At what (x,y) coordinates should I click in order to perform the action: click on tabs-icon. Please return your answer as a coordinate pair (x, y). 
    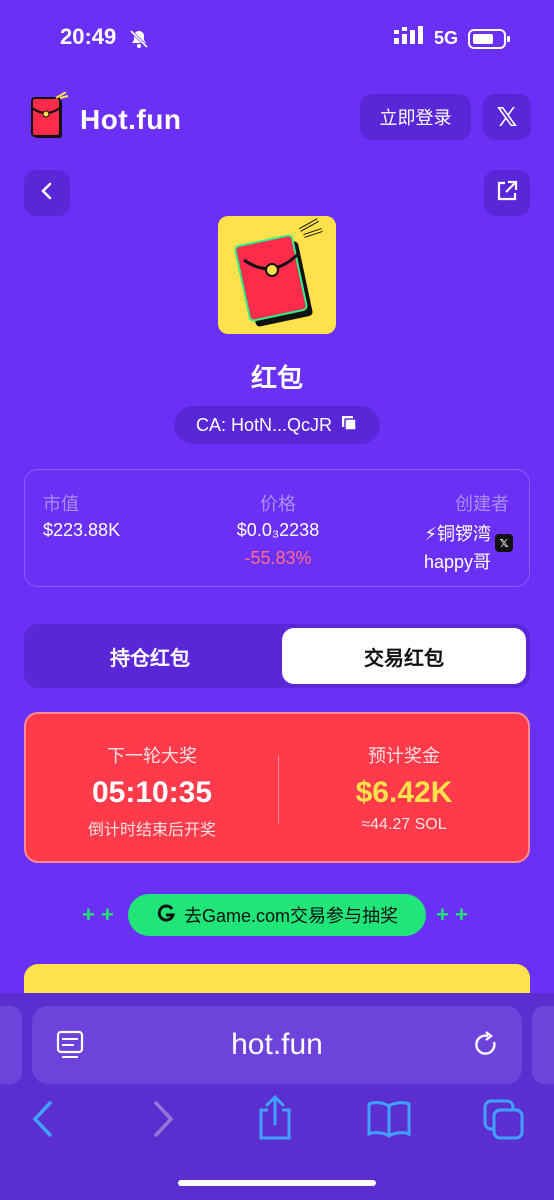
    Looking at the image, I should click on (504, 1121).